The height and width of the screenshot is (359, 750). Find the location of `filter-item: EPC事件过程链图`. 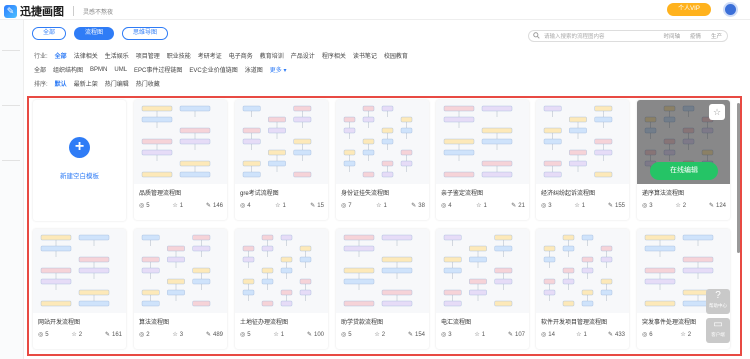

filter-item: EPC事件过程链图 is located at coordinates (158, 69).